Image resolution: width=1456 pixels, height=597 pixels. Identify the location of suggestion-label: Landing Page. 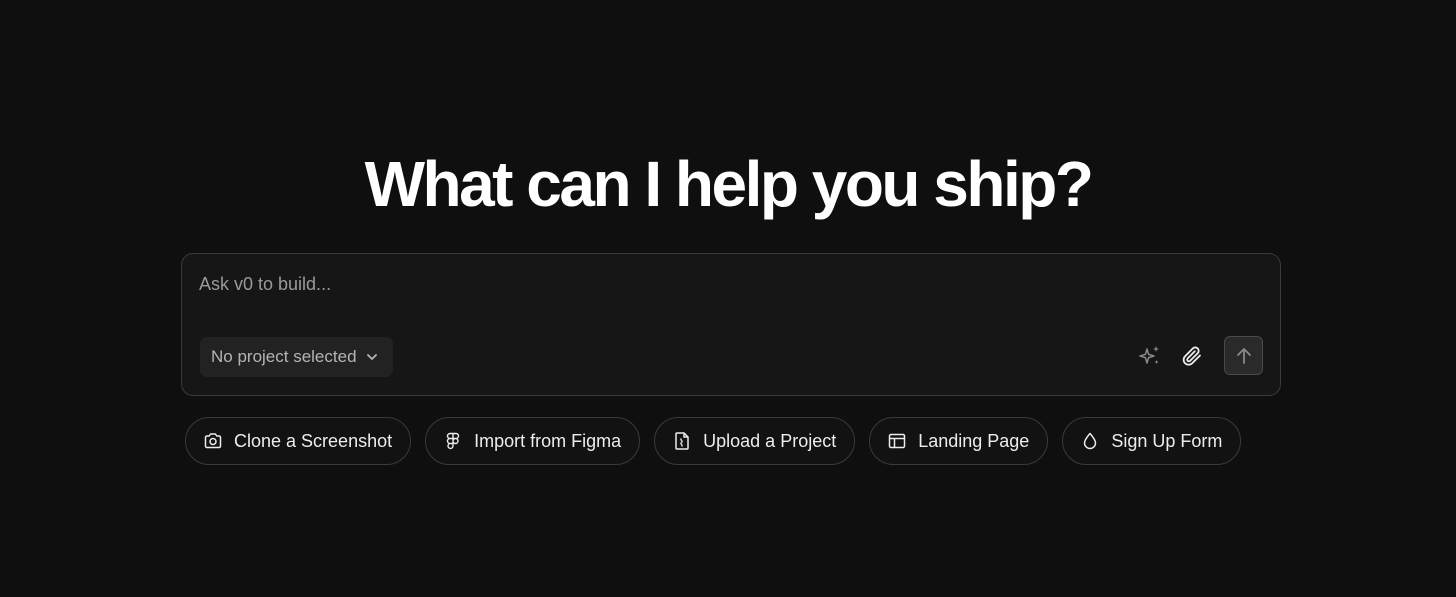
(974, 440).